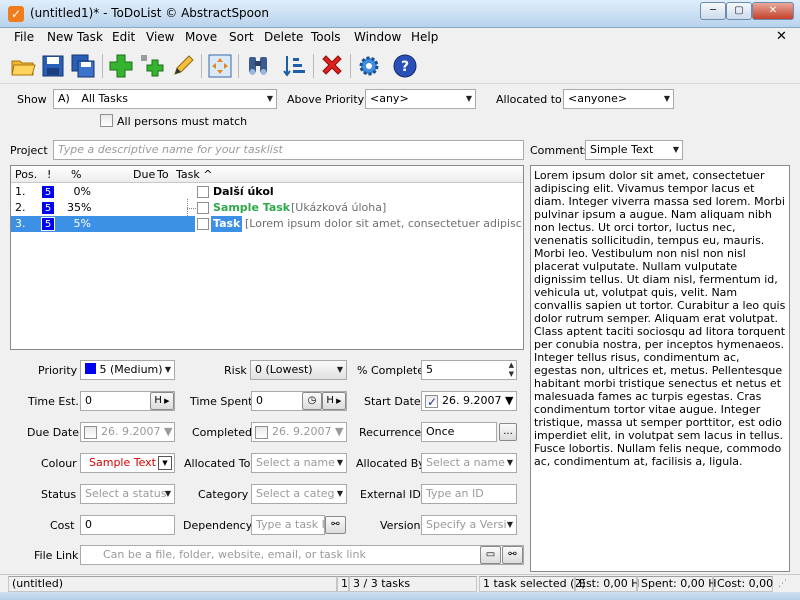 This screenshot has width=800, height=600. What do you see at coordinates (258, 66) in the screenshot?
I see `find-binoculars-icon` at bounding box center [258, 66].